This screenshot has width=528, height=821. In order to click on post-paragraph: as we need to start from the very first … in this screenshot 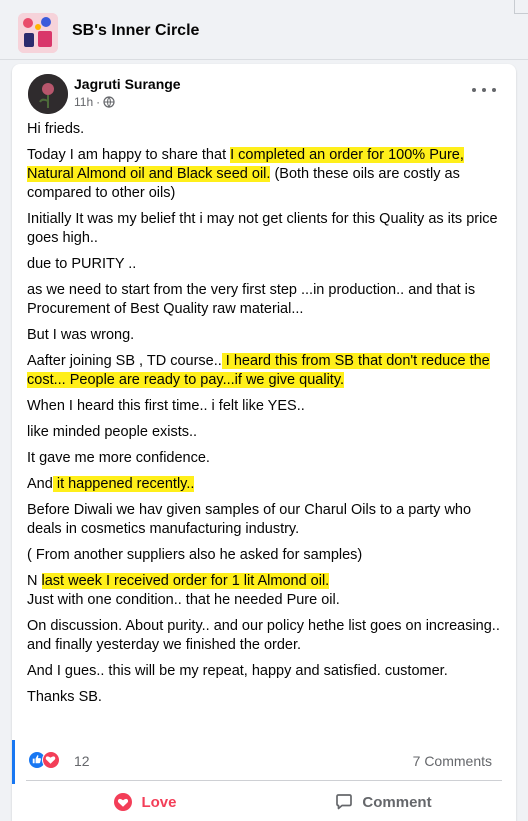, I will do `click(265, 300)`.